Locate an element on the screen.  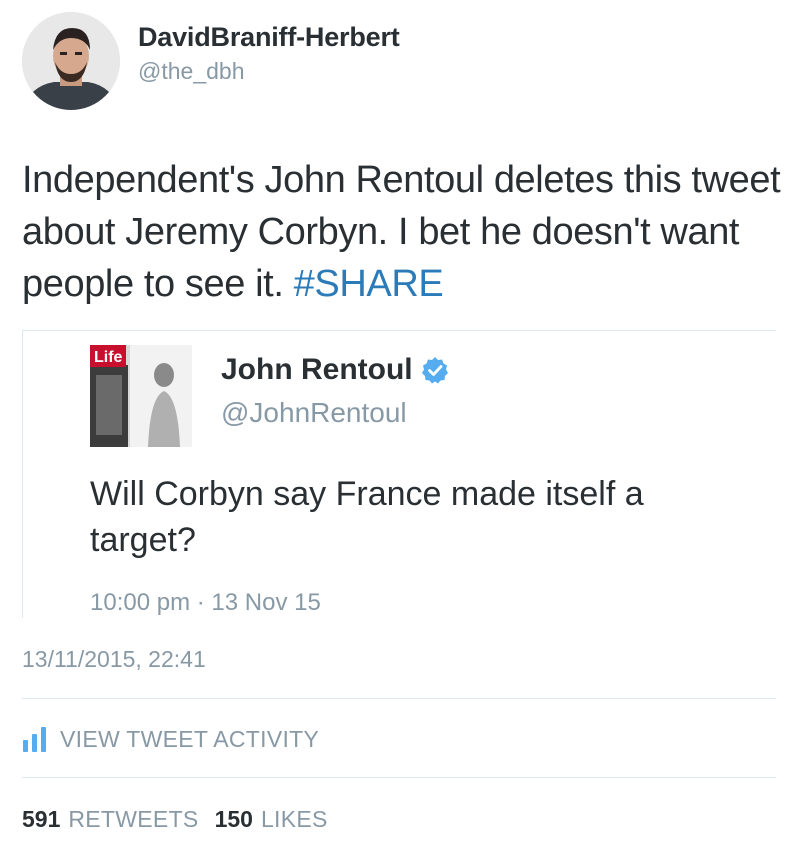
author-handle: @the_dbh is located at coordinates (191, 71).